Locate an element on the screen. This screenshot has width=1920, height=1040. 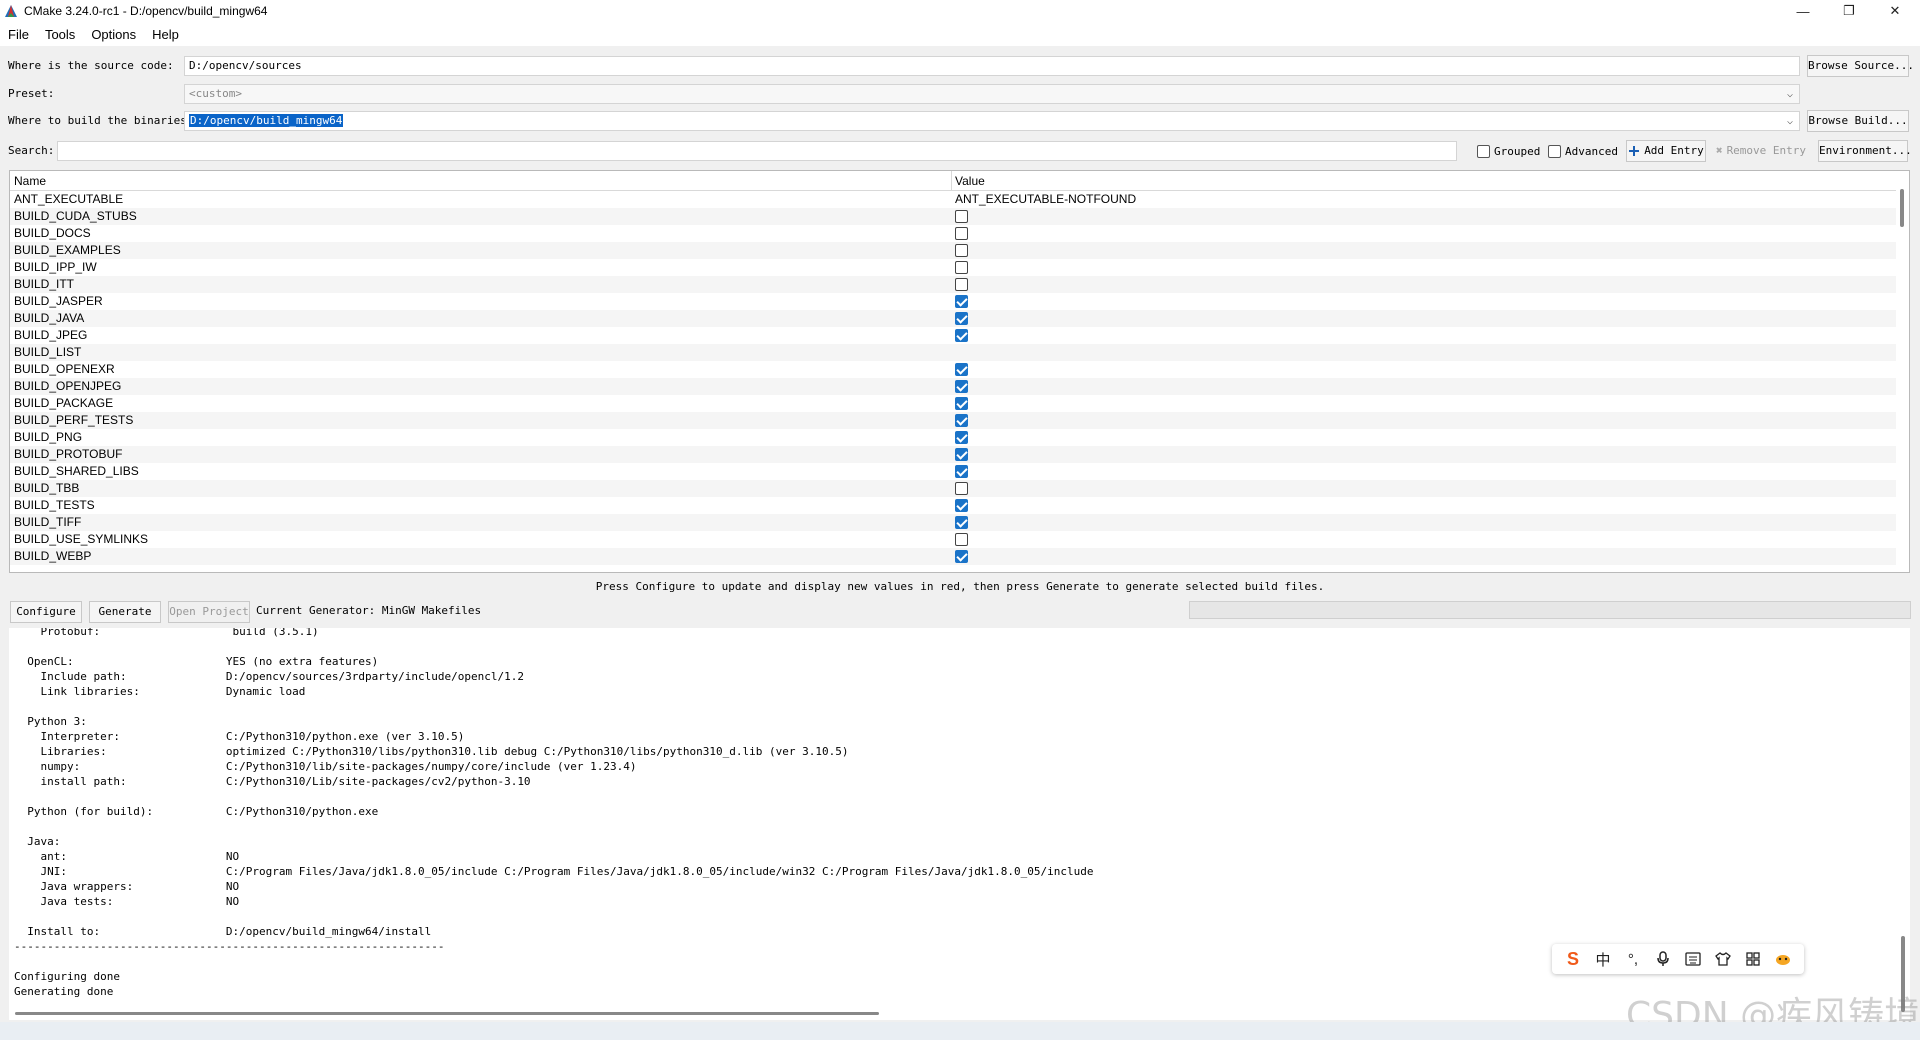
table-row: BUILD_WEBP is located at coordinates (954, 556).